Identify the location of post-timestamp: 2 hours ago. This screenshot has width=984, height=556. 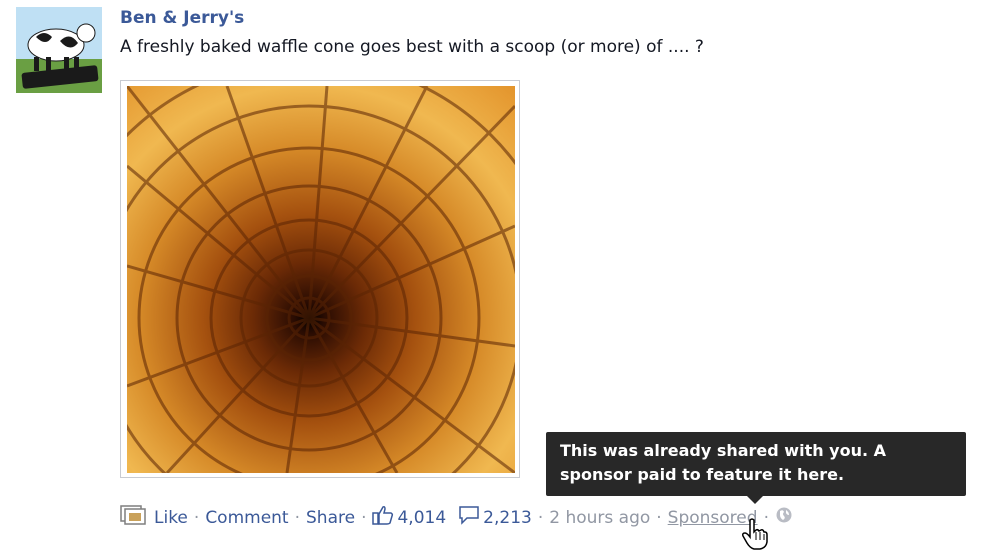
(599, 518).